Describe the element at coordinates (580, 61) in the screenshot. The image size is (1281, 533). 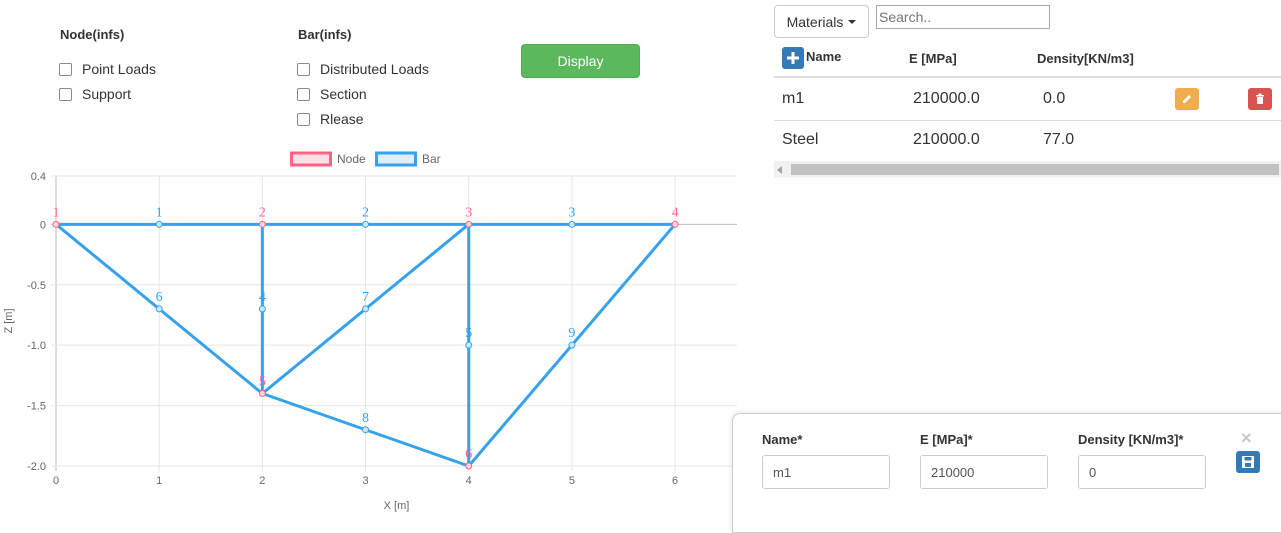
I see `display-button: Display` at that location.